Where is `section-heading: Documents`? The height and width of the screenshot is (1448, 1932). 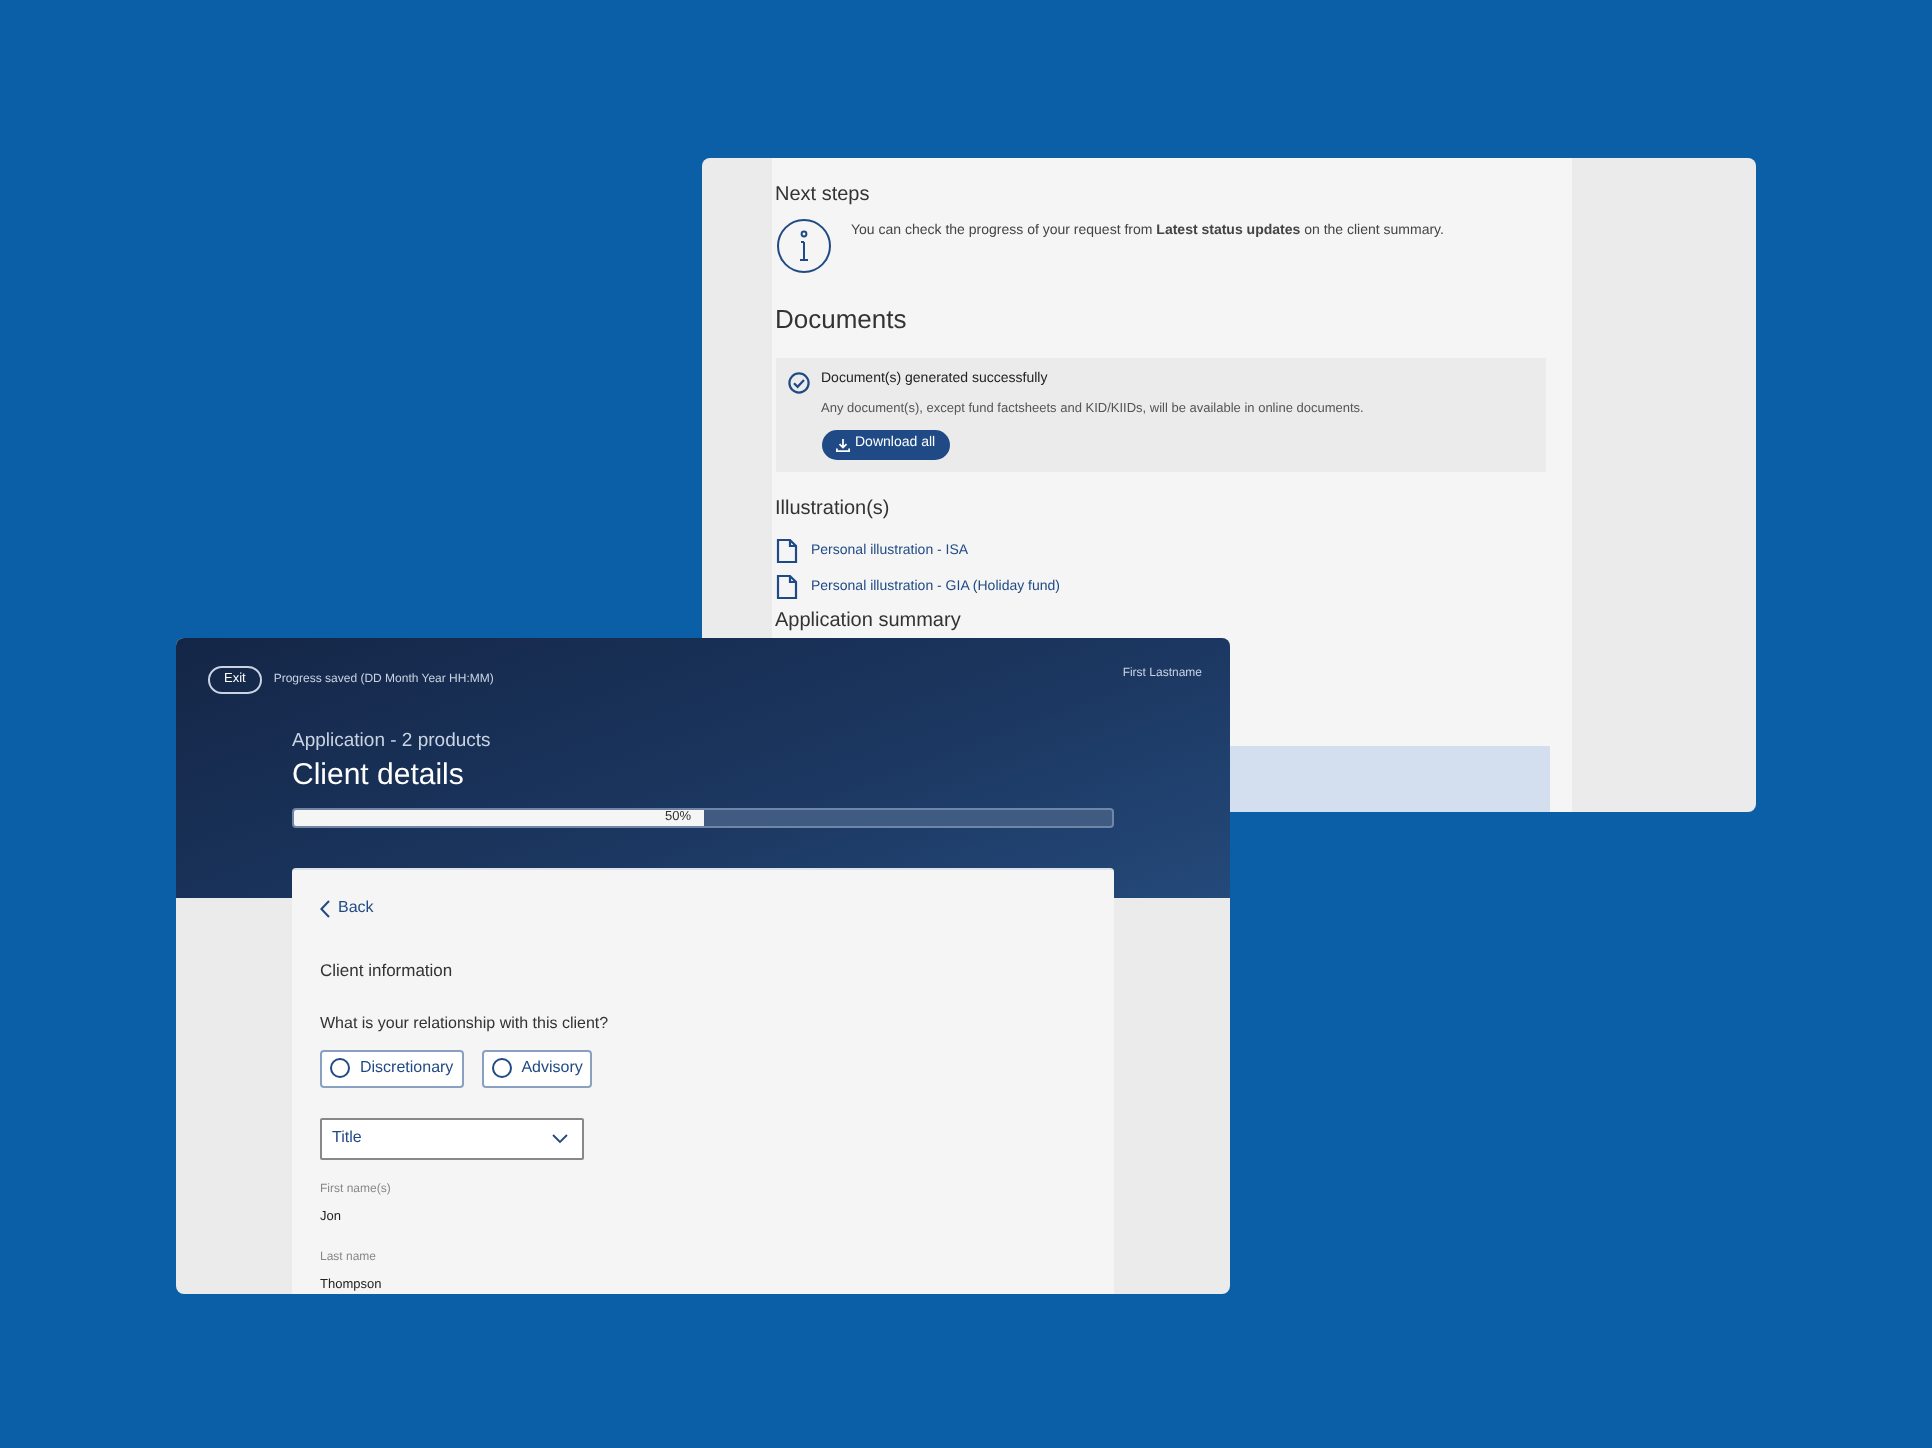
section-heading: Documents is located at coordinates (842, 320).